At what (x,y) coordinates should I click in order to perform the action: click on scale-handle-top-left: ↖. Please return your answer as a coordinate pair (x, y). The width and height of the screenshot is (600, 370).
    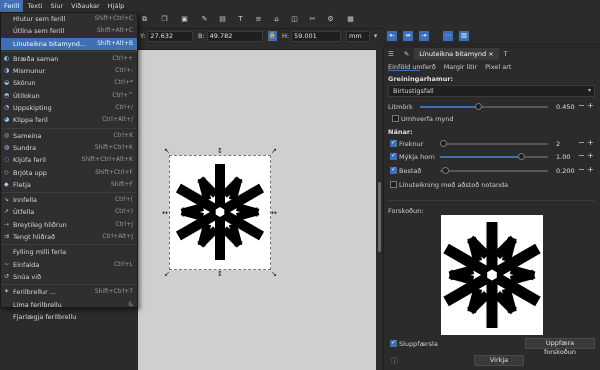
    Looking at the image, I should click on (167, 151).